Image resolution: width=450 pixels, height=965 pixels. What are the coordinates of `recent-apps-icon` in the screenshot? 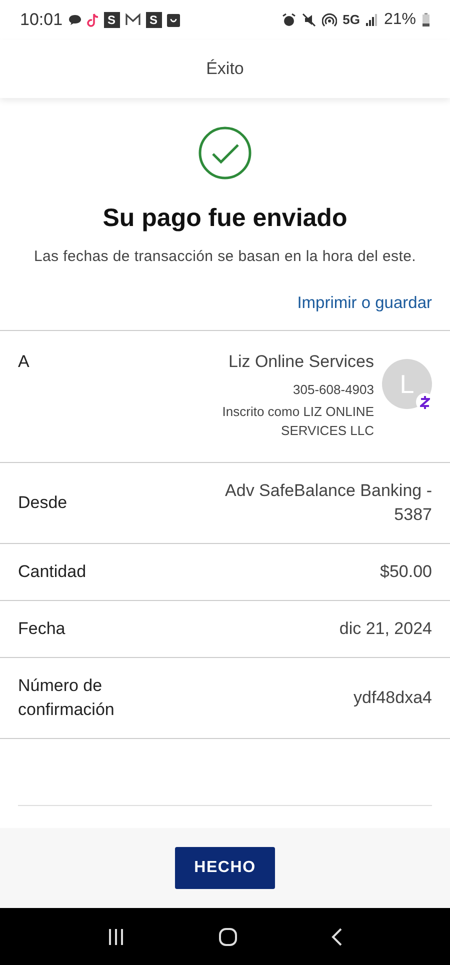 It's located at (116, 936).